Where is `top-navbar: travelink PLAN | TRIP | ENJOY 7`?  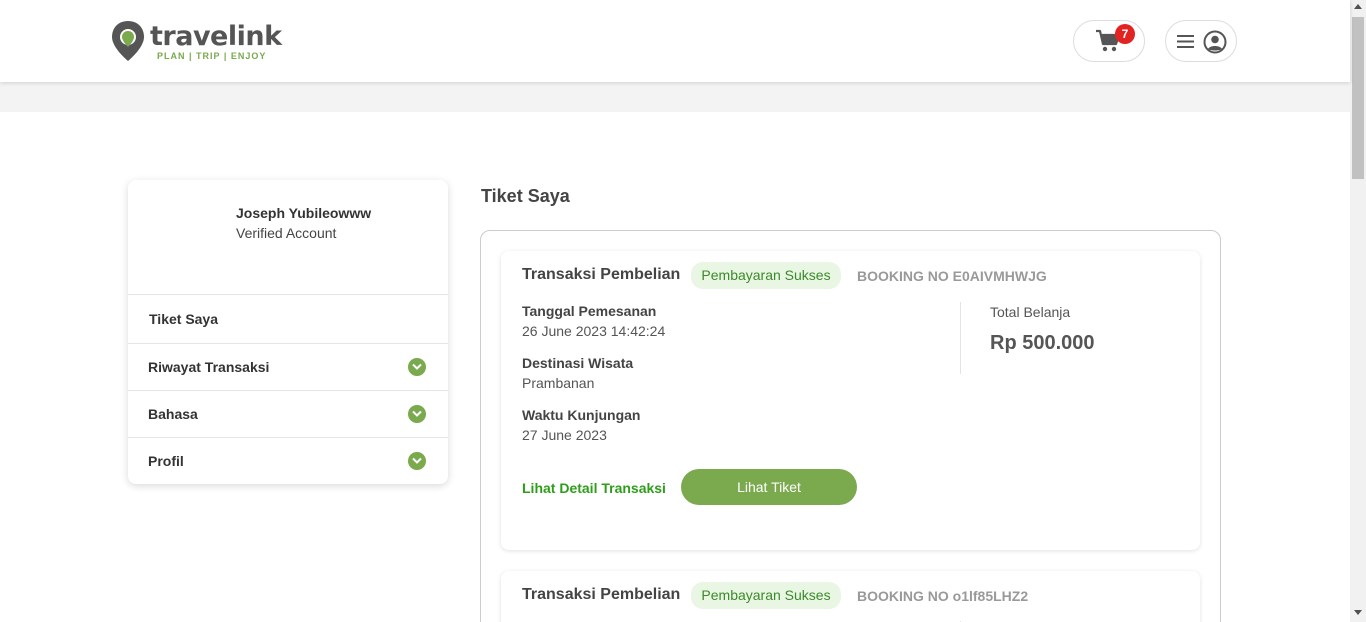 top-navbar: travelink PLAN | TRIP | ENJOY 7 is located at coordinates (675, 41).